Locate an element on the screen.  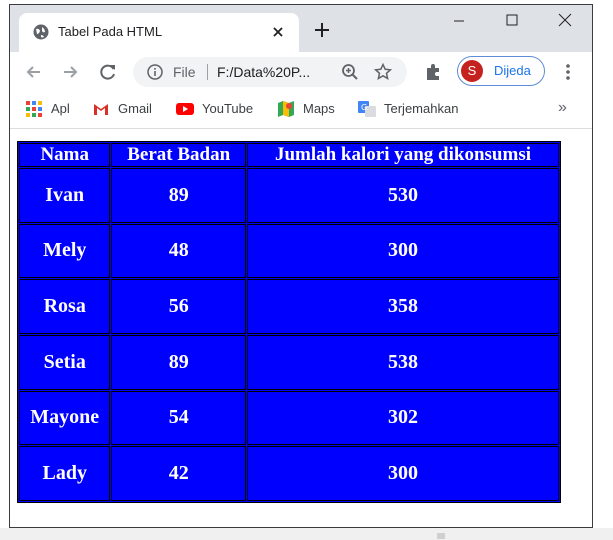
bookmark-label: Terjemahkan is located at coordinates (421, 108).